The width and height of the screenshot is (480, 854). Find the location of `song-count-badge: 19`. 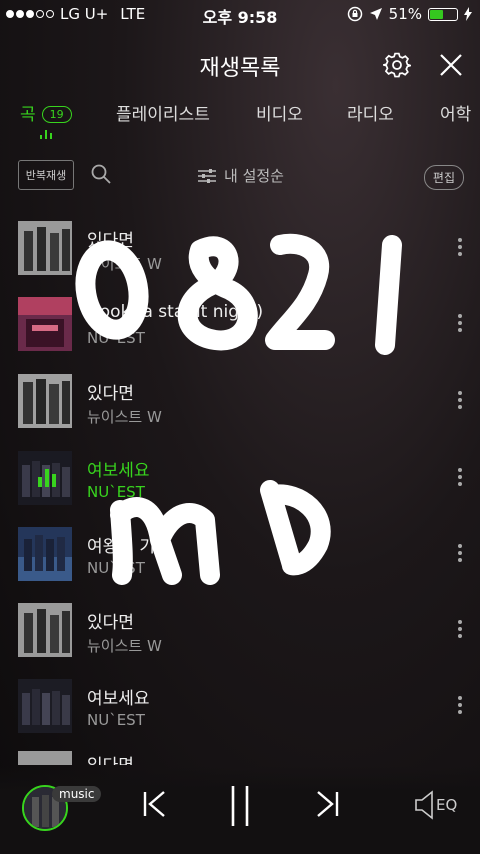

song-count-badge: 19 is located at coordinates (56, 114).